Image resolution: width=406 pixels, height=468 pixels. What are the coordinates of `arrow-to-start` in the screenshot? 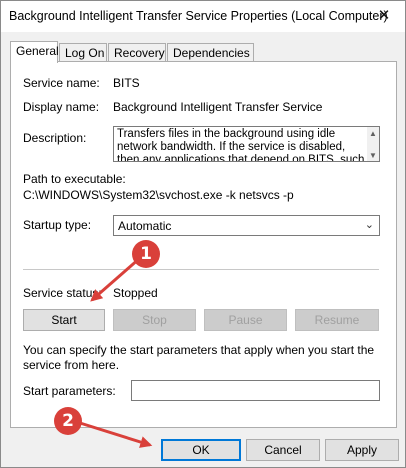 It's located at (115, 279).